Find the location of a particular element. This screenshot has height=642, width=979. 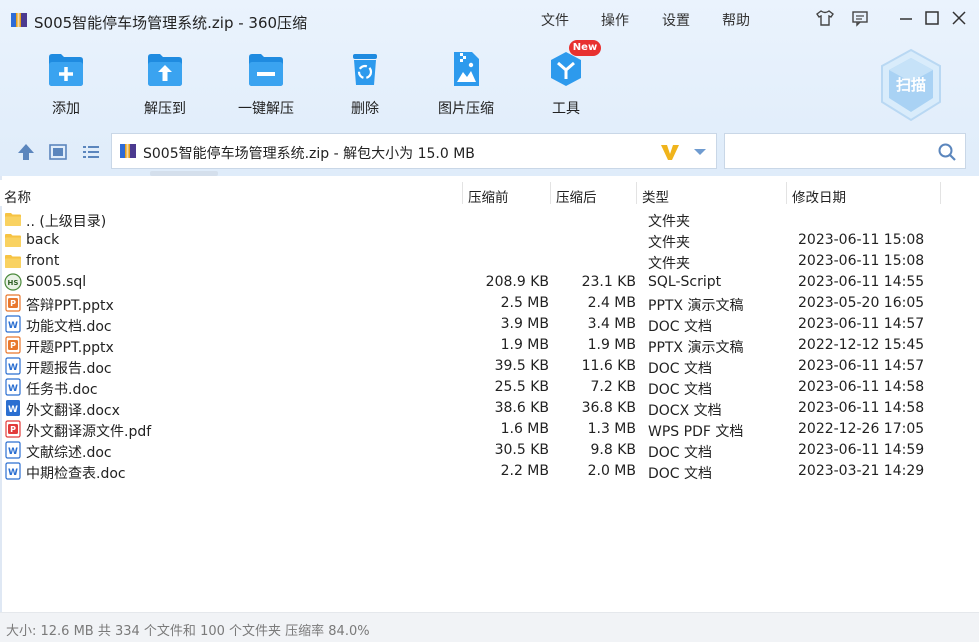

scan-button: 扫描 is located at coordinates (911, 85).